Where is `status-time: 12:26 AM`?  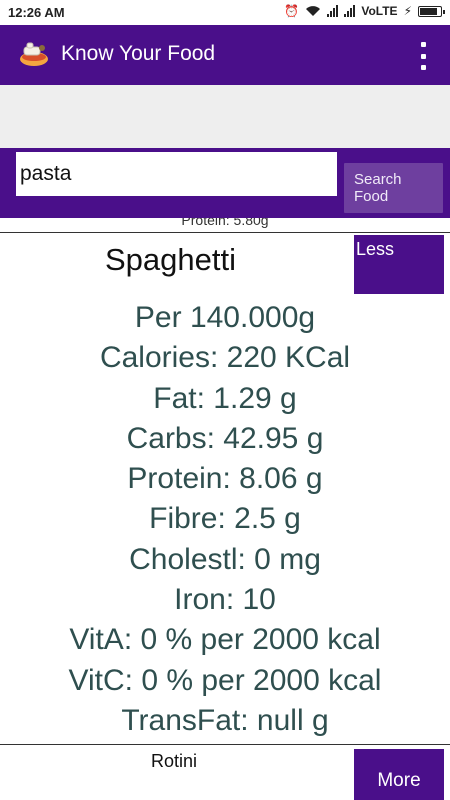 status-time: 12:26 AM is located at coordinates (36, 12).